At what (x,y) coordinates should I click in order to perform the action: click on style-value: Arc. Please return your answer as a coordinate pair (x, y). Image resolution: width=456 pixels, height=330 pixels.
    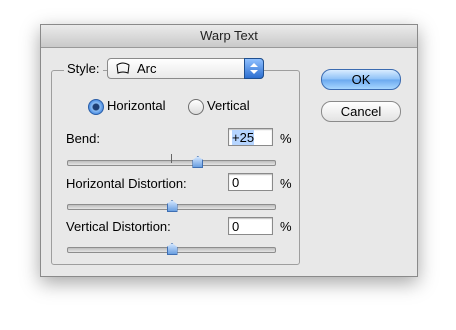
    Looking at the image, I should click on (147, 68).